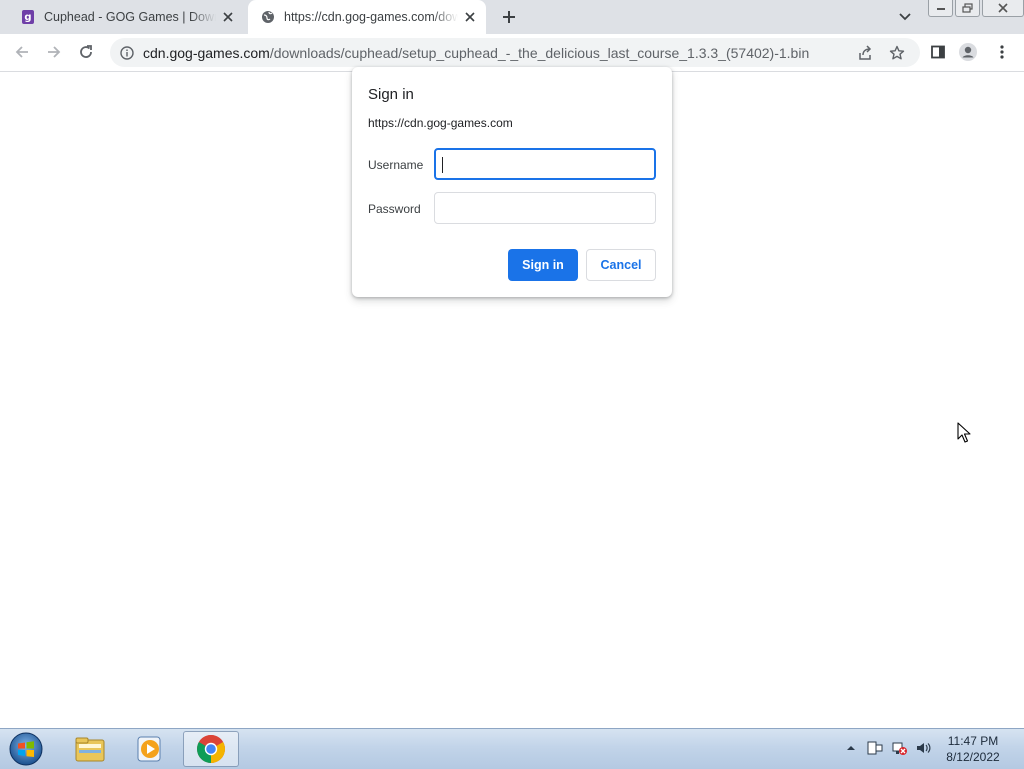  I want to click on cancel-button: Cancel, so click(621, 265).